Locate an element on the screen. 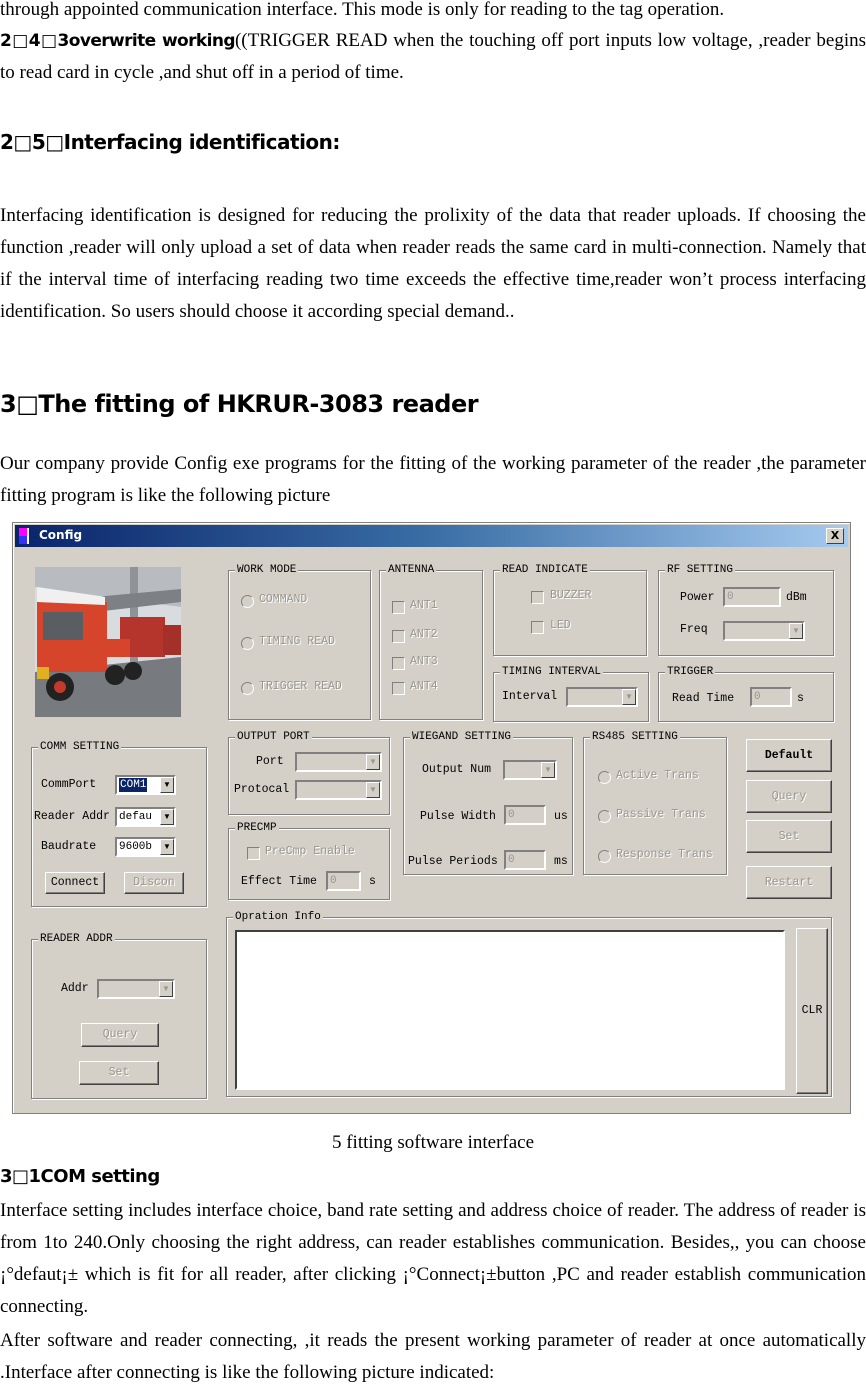  radio-trigger-read-label: TRIGGER READ is located at coordinates (300, 686).